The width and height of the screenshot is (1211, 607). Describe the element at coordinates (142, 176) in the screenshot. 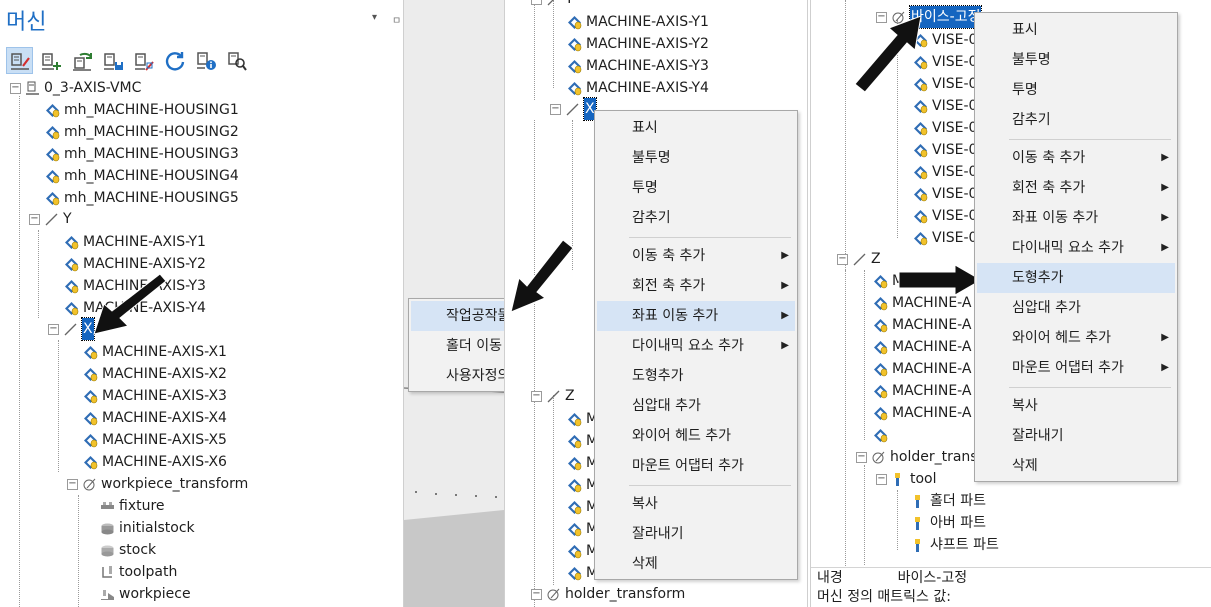

I see `tree-item-housing: mh_MACHINE-HOUSING4` at that location.